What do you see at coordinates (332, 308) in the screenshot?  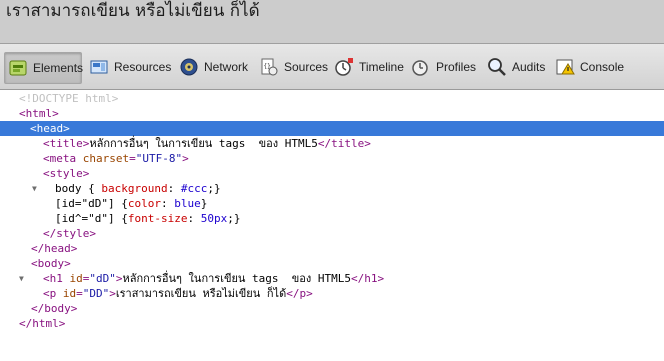 I see `dom-body-close: </body>` at bounding box center [332, 308].